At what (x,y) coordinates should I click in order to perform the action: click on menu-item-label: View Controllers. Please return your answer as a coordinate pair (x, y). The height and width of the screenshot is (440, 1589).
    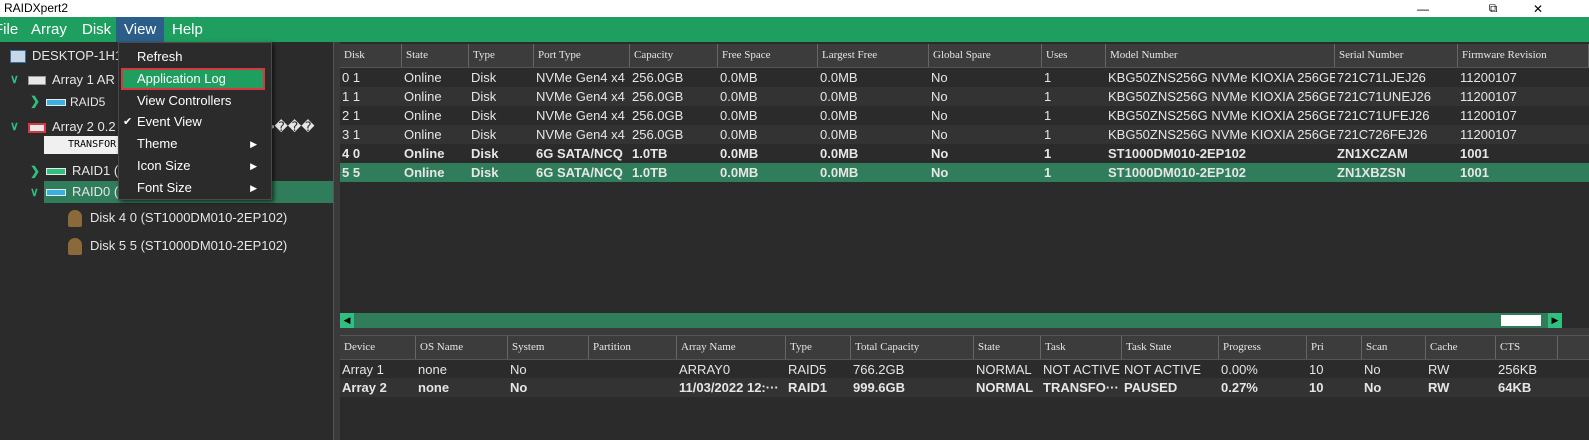
    Looking at the image, I should click on (184, 100).